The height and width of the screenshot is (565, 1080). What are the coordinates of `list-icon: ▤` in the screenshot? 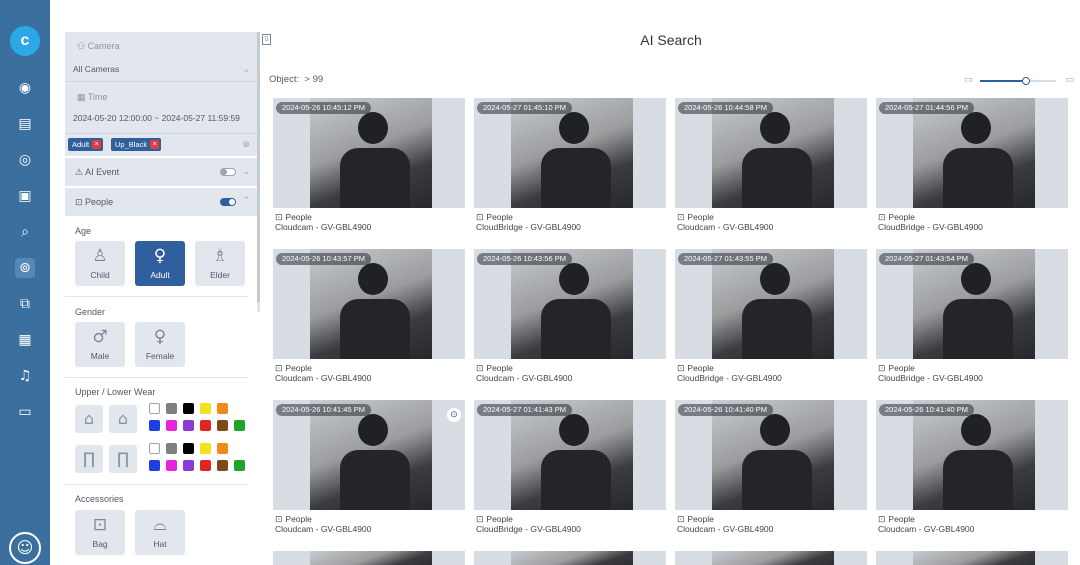 It's located at (25, 124).